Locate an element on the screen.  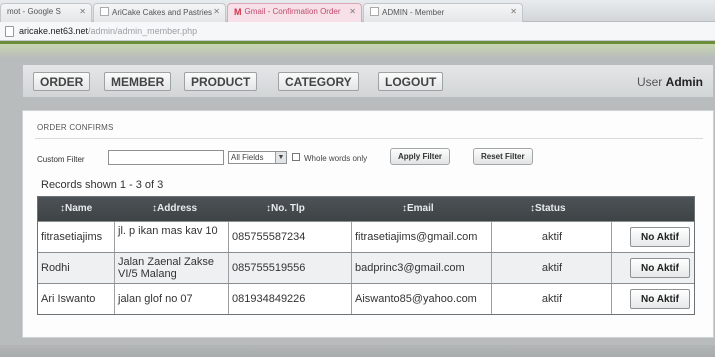
cell-phone: 085755587234 is located at coordinates (290, 237).